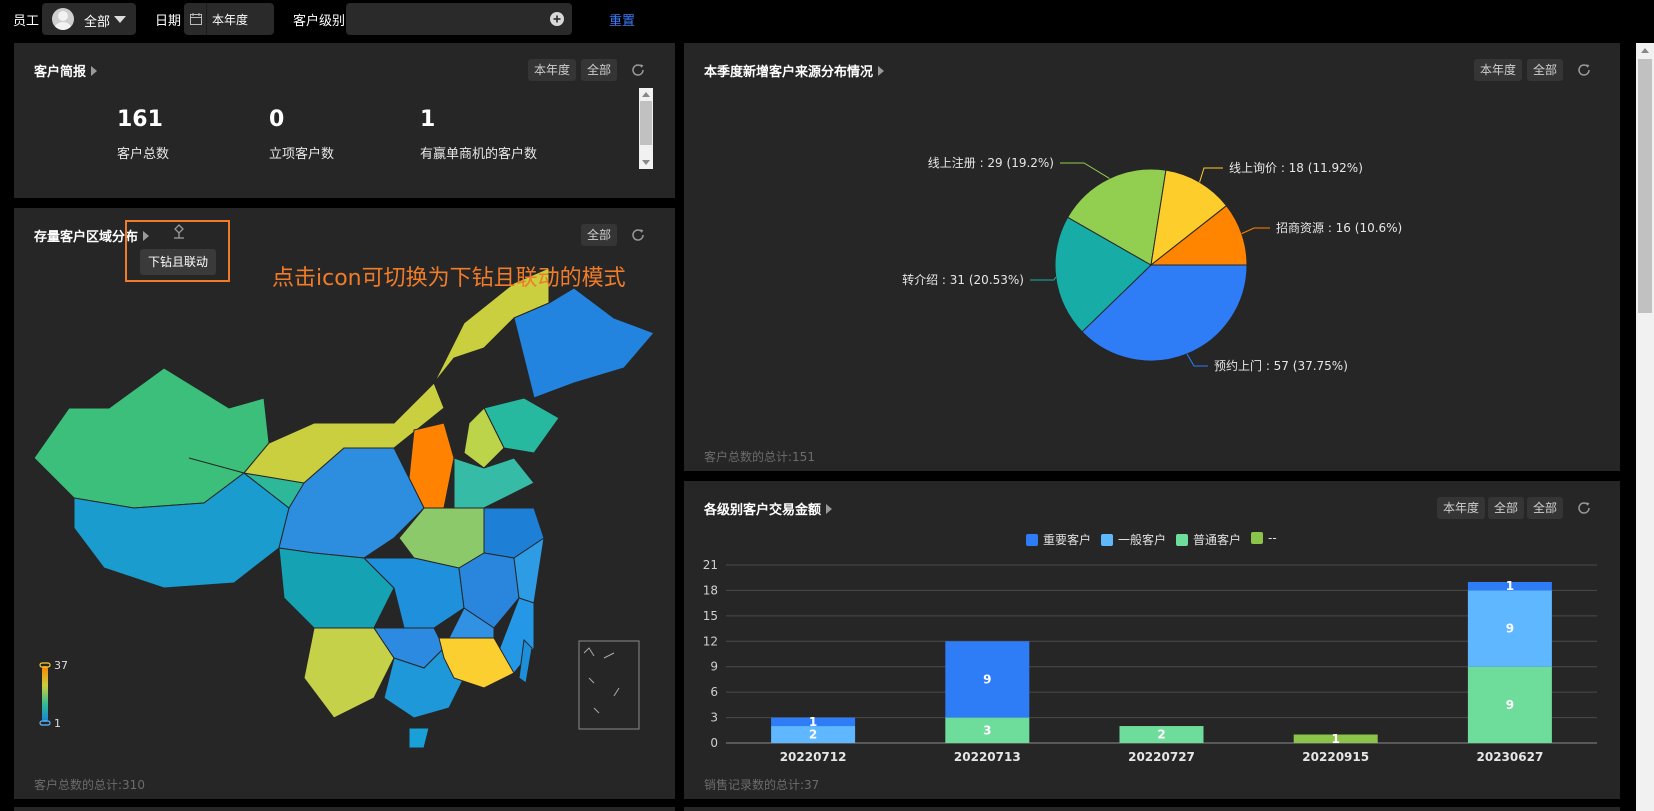 The width and height of the screenshot is (1654, 811). What do you see at coordinates (94, 71) in the screenshot?
I see `caret-right-icon` at bounding box center [94, 71].